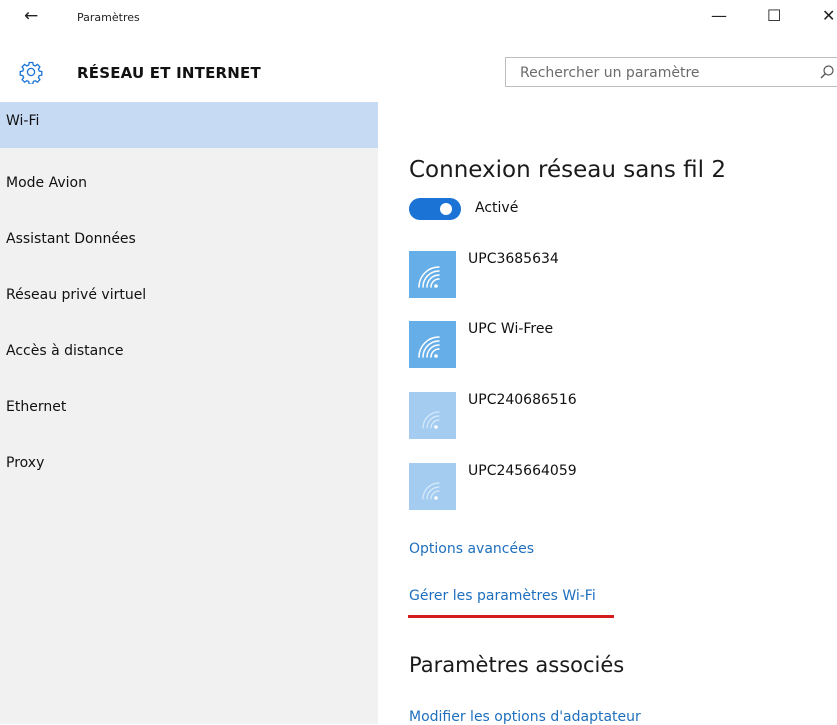 The image size is (837, 725). Describe the element at coordinates (65, 351) in the screenshot. I see `sidebar-item-label: Accès à distance` at that location.